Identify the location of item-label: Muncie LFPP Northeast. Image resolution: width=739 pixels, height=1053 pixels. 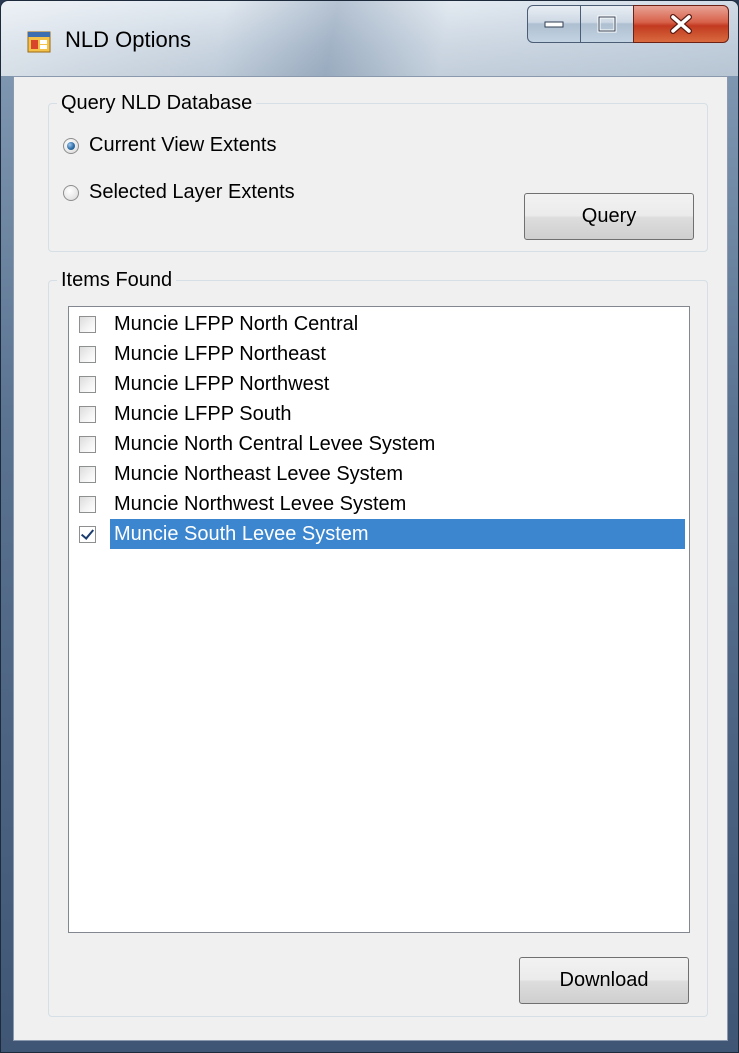
(220, 354).